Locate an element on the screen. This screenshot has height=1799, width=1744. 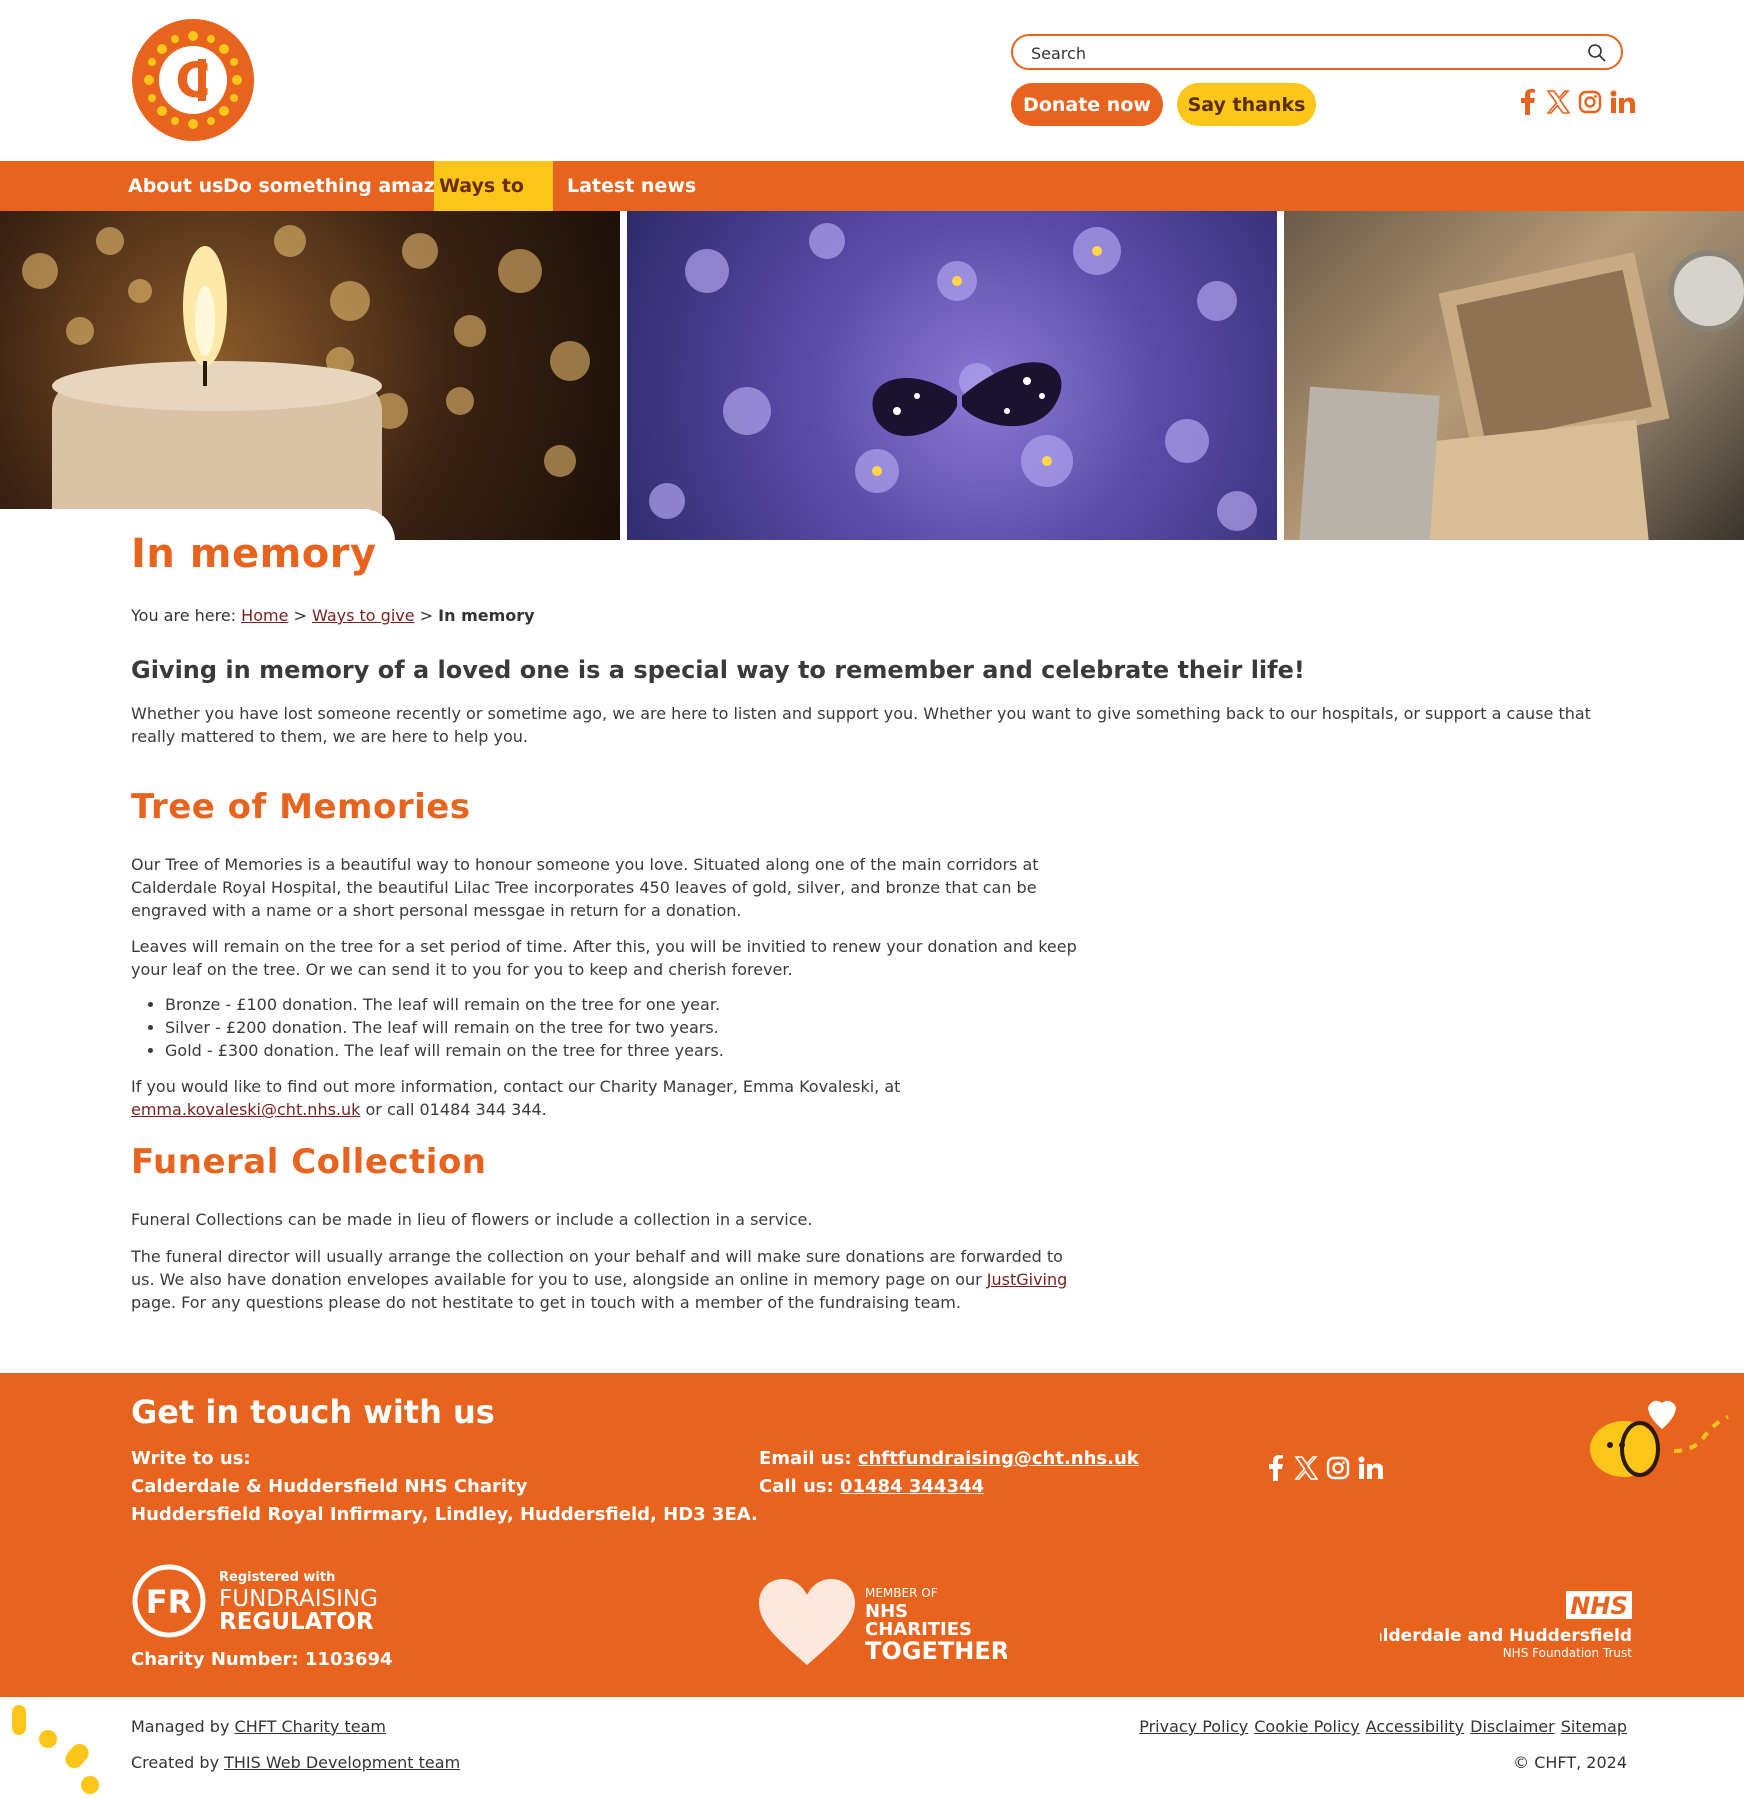
managed-by: Managed by CHFT Charity team is located at coordinates (258, 1726).